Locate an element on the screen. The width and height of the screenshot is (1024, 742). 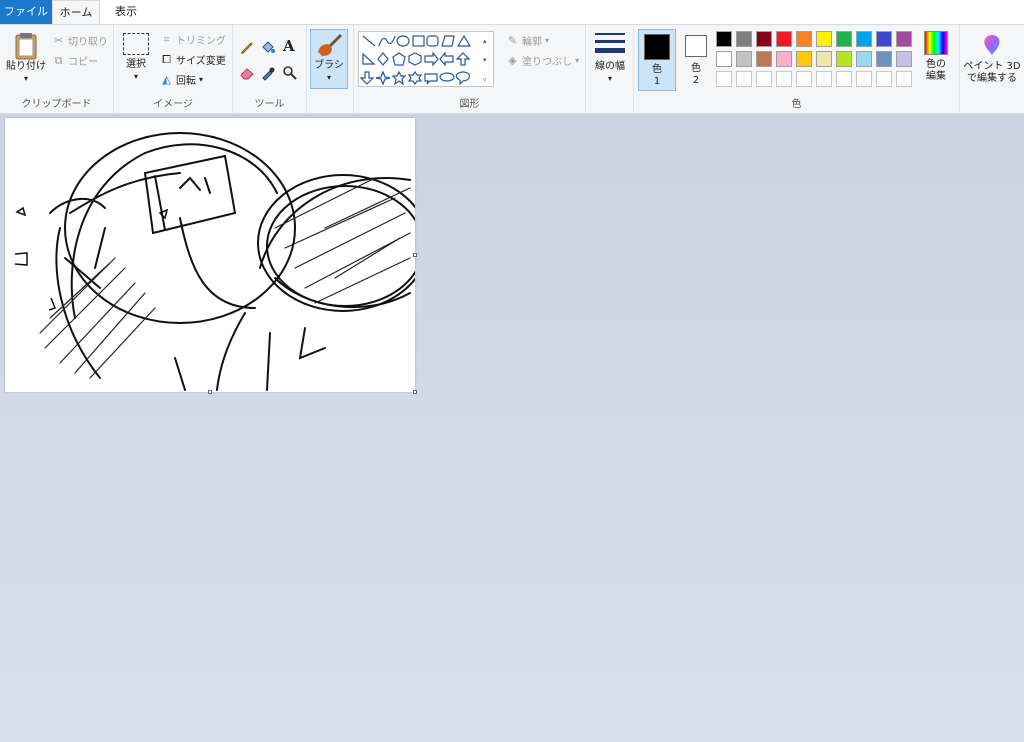
color2-swatch is located at coordinates (696, 46).